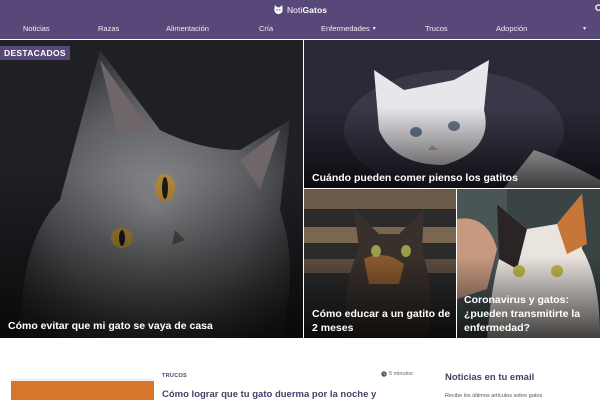 The height and width of the screenshot is (400, 600). I want to click on cat-logo-icon, so click(278, 9).